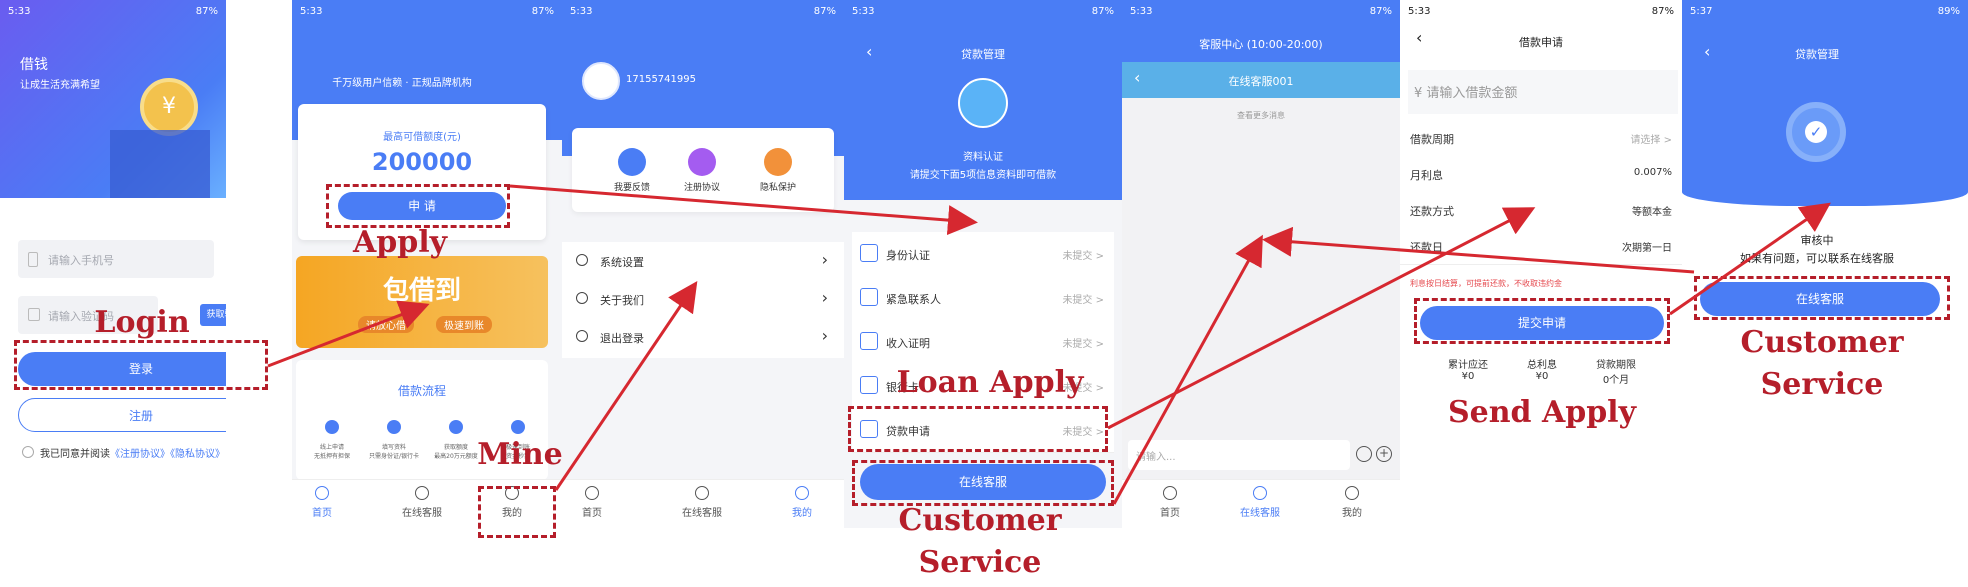 This screenshot has height=587, width=1968. Describe the element at coordinates (1187, 369) in the screenshot. I see `arrow-service-to-chat` at that location.